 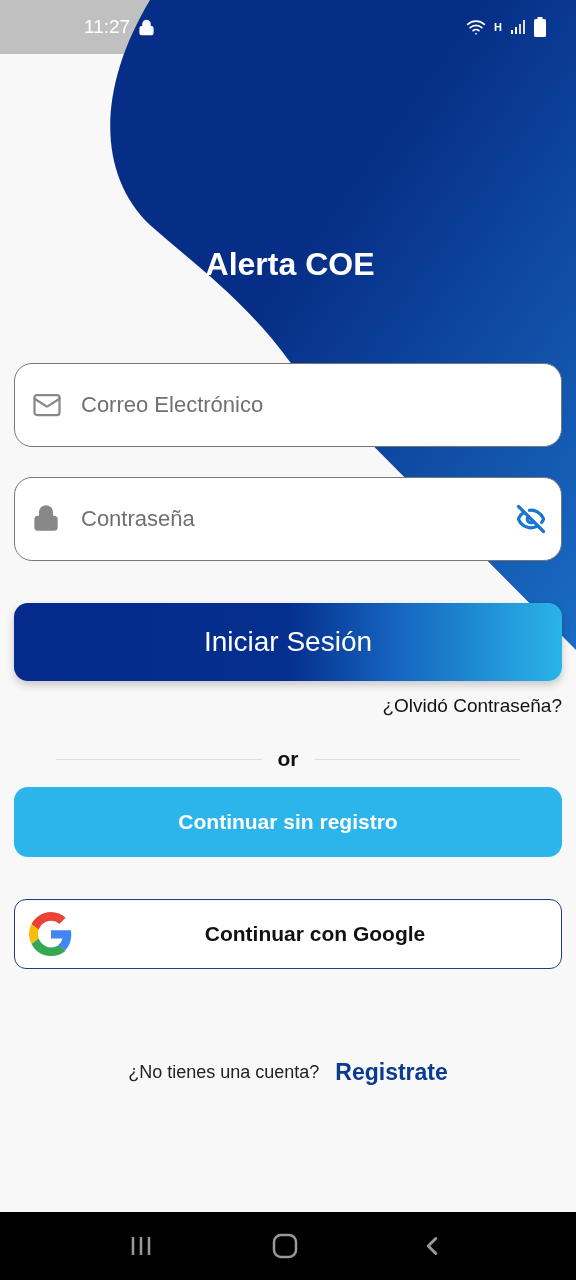 What do you see at coordinates (51, 934) in the screenshot?
I see `google-logo-icon` at bounding box center [51, 934].